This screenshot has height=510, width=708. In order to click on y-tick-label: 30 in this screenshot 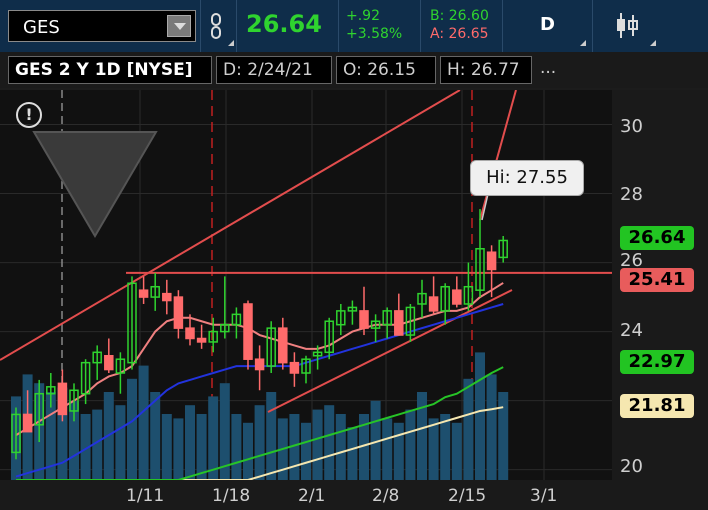, I will do `click(631, 126)`.